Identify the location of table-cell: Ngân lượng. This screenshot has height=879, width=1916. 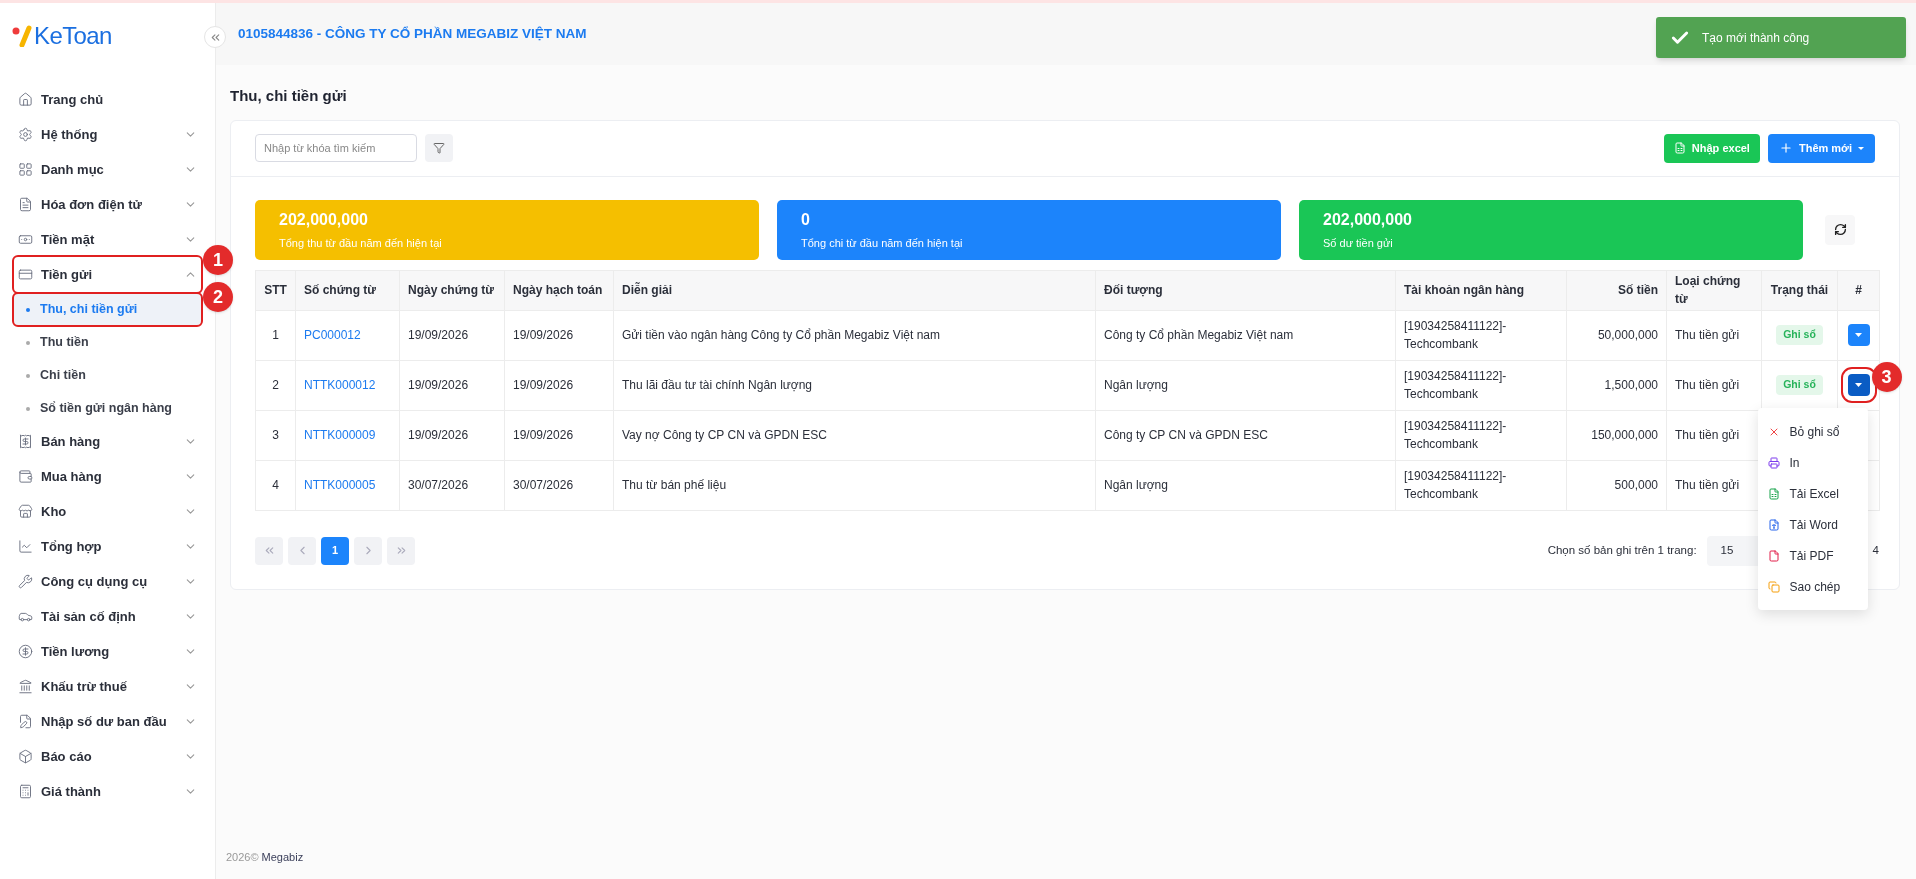
(1245, 385).